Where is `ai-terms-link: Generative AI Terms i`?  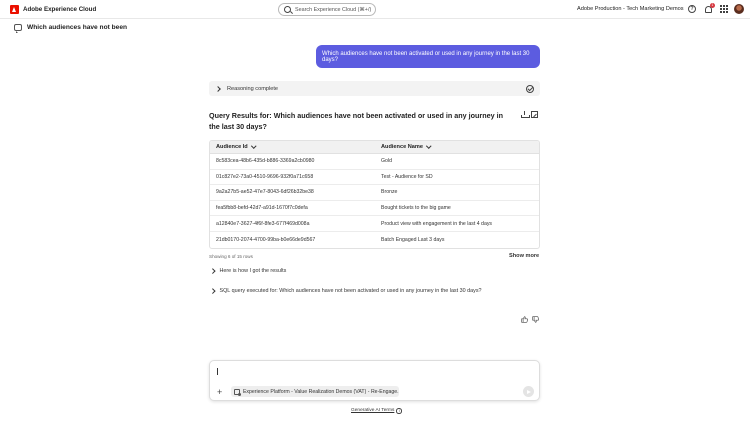 ai-terms-link: Generative AI Terms i is located at coordinates (376, 411).